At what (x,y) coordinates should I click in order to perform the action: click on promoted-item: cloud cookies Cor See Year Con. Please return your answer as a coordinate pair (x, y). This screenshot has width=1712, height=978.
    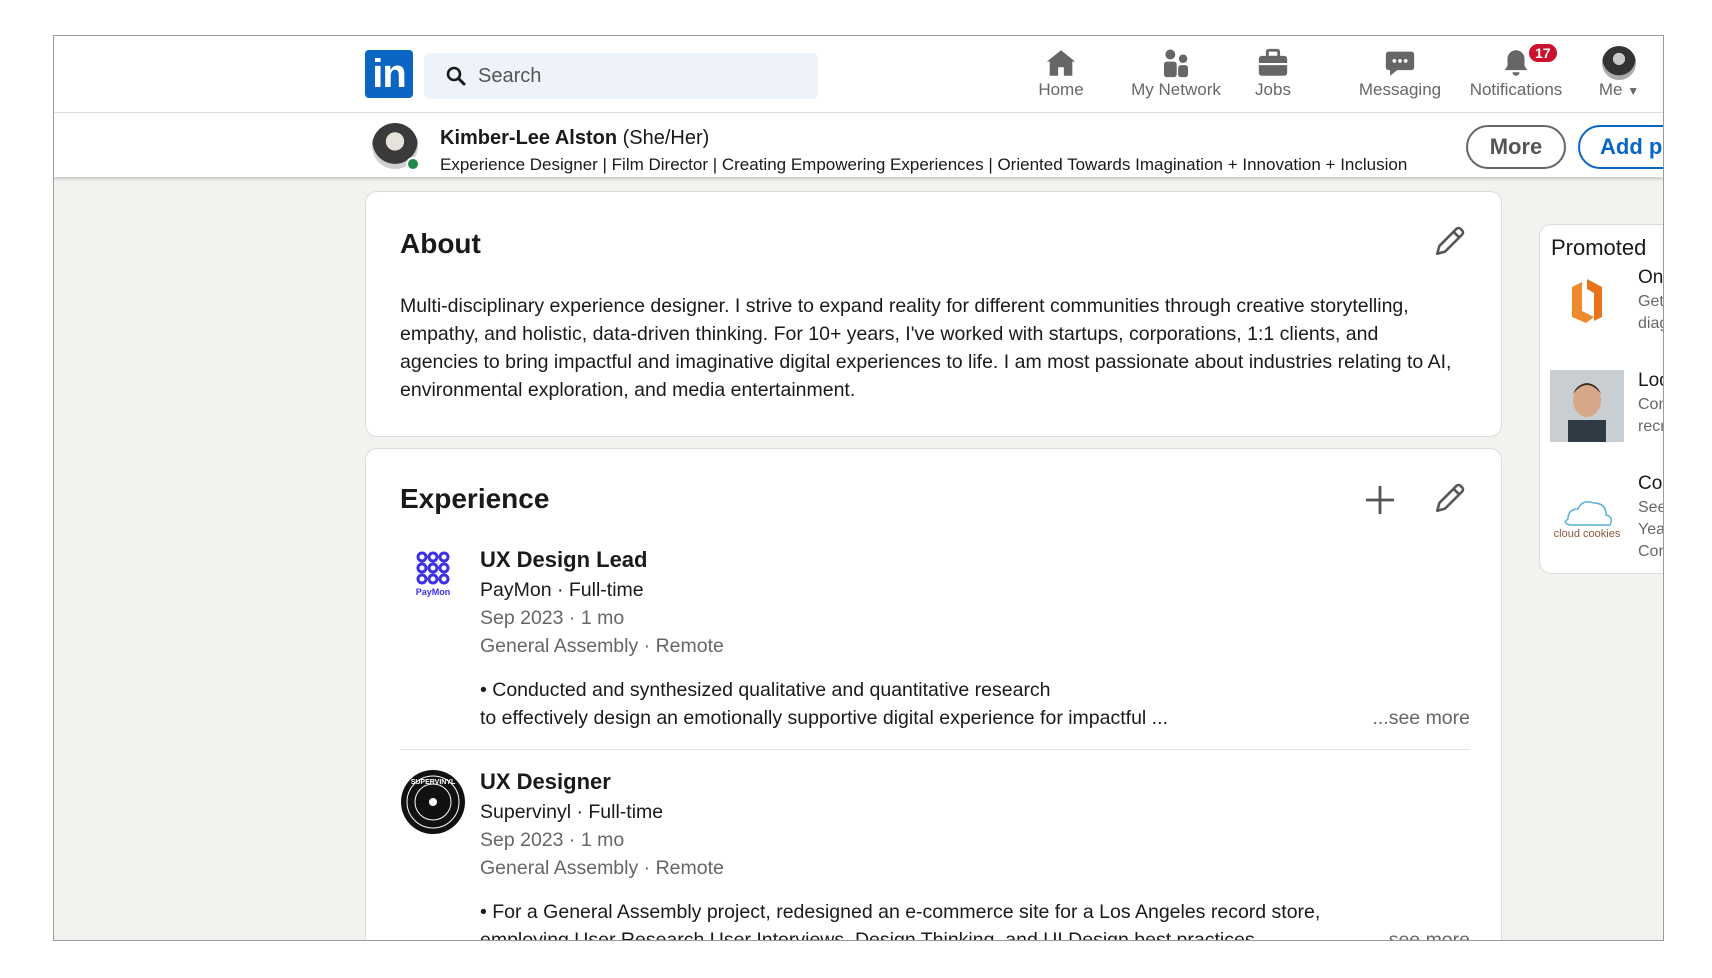
    Looking at the image, I should click on (1607, 523).